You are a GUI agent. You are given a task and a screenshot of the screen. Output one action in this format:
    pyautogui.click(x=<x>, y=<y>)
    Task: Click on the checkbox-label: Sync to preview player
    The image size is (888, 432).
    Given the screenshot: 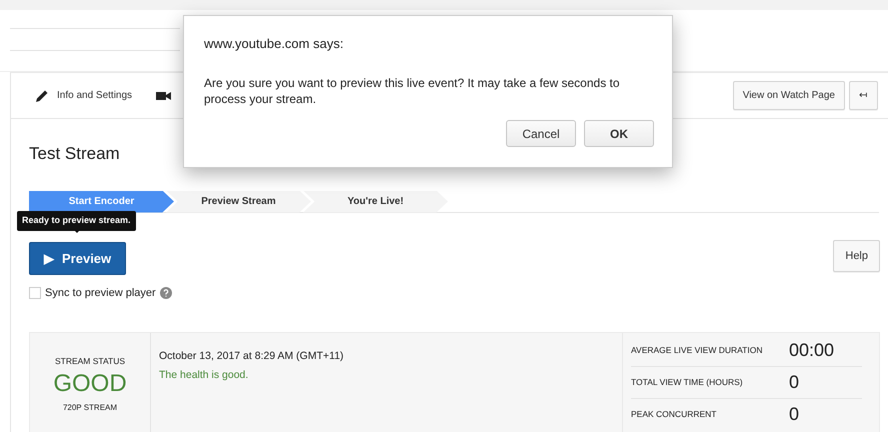 What is the action you would take?
    pyautogui.click(x=100, y=293)
    